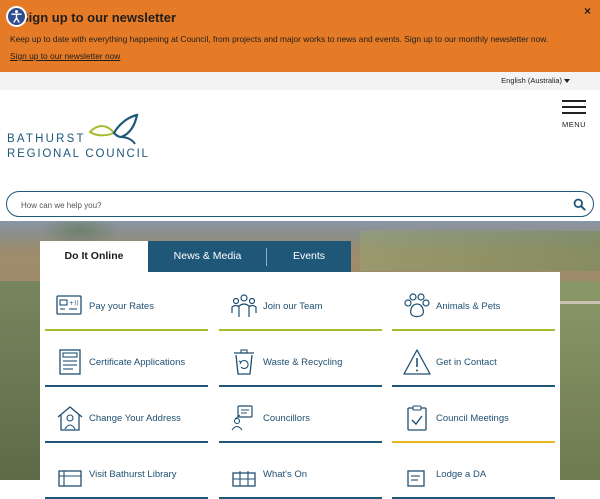 The height and width of the screenshot is (499, 600). What do you see at coordinates (472, 418) in the screenshot?
I see `item-label: Council Meetings` at bounding box center [472, 418].